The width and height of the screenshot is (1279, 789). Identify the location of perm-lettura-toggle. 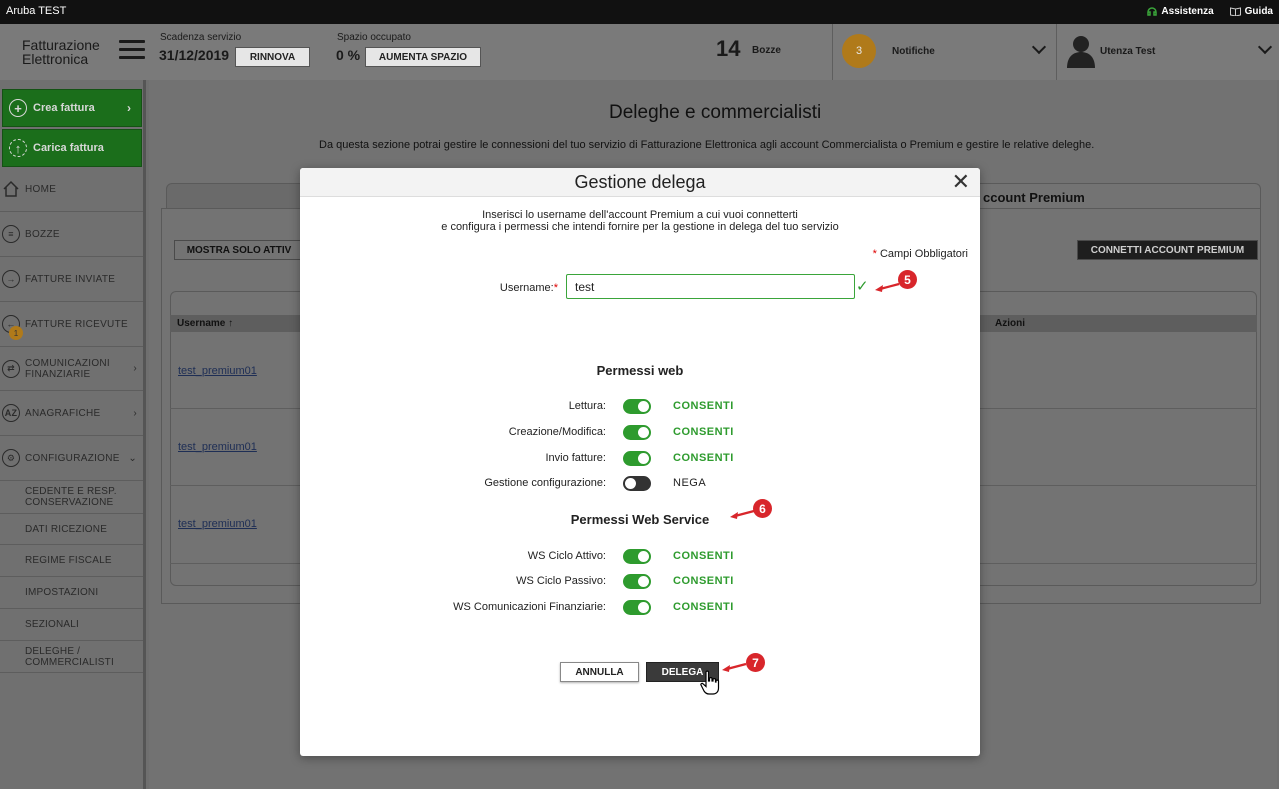
(637, 406).